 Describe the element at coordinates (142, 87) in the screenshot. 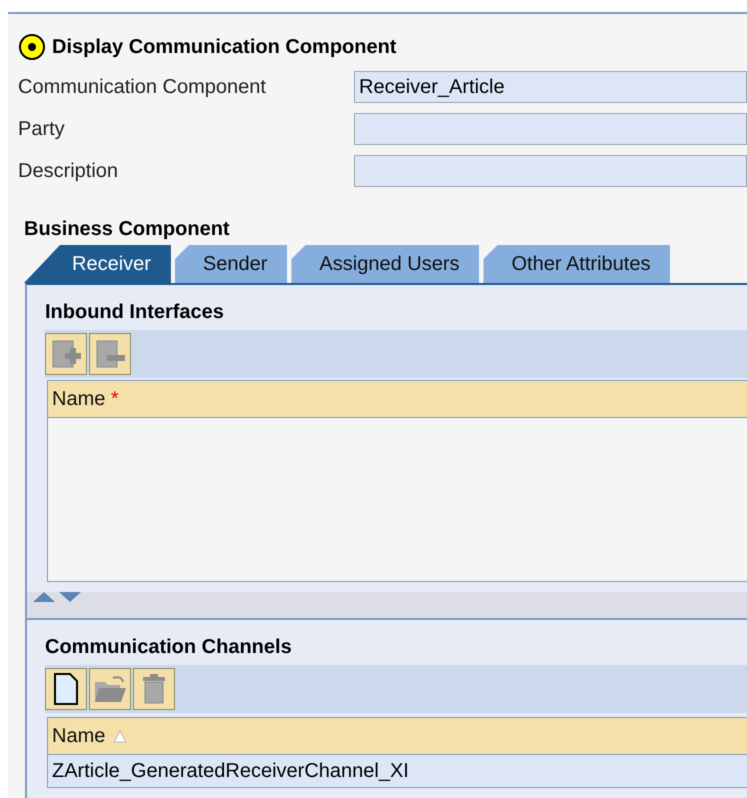

I see `field-label: Communication Component` at that location.